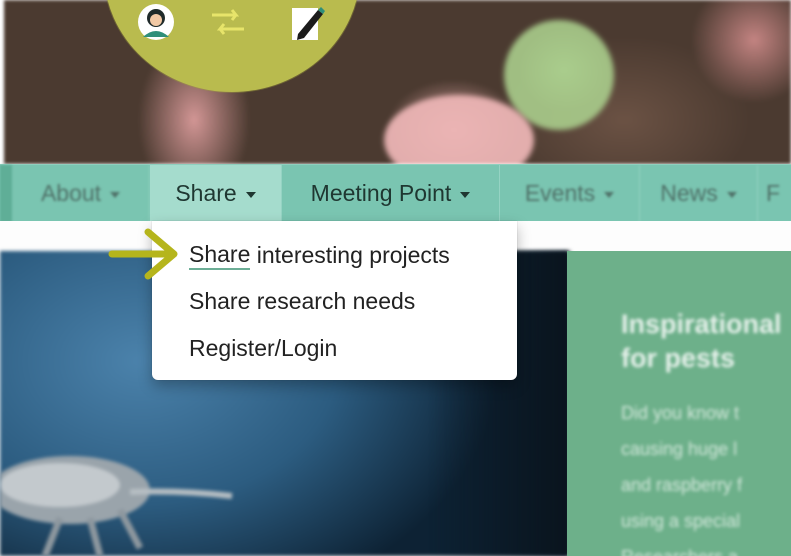 Image resolution: width=791 pixels, height=556 pixels. I want to click on nav-item-share: Share, so click(216, 193).